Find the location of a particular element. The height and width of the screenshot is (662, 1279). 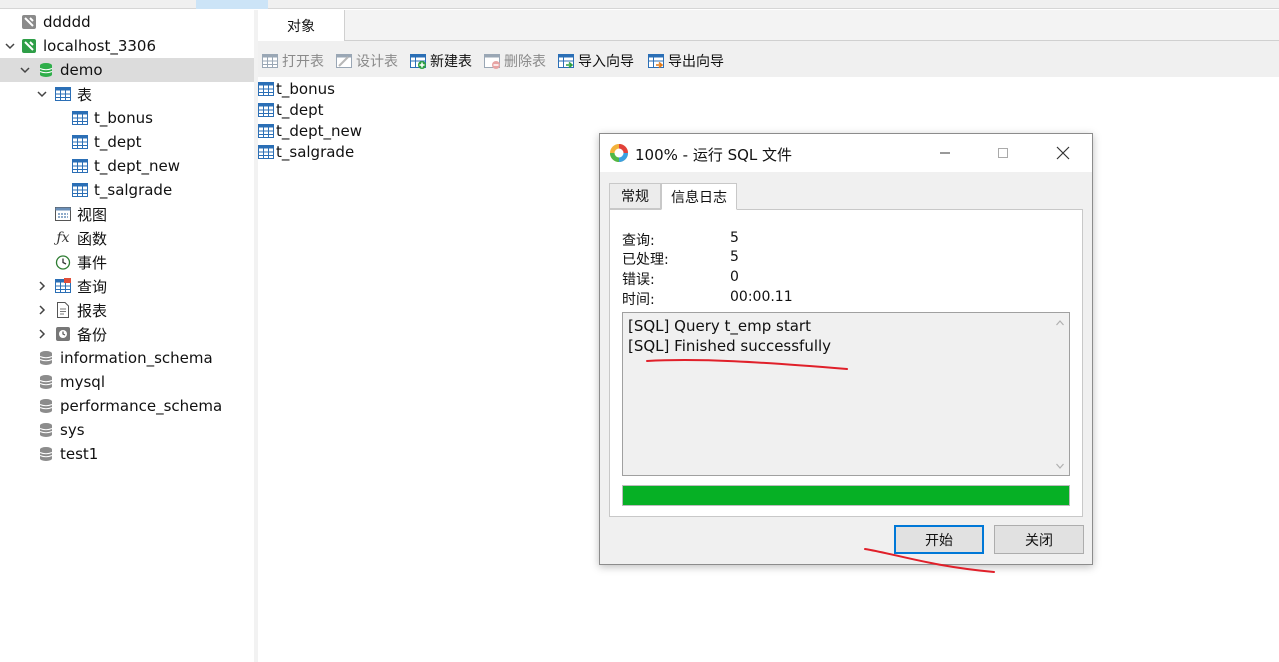

stat-label: 查询: is located at coordinates (638, 241).